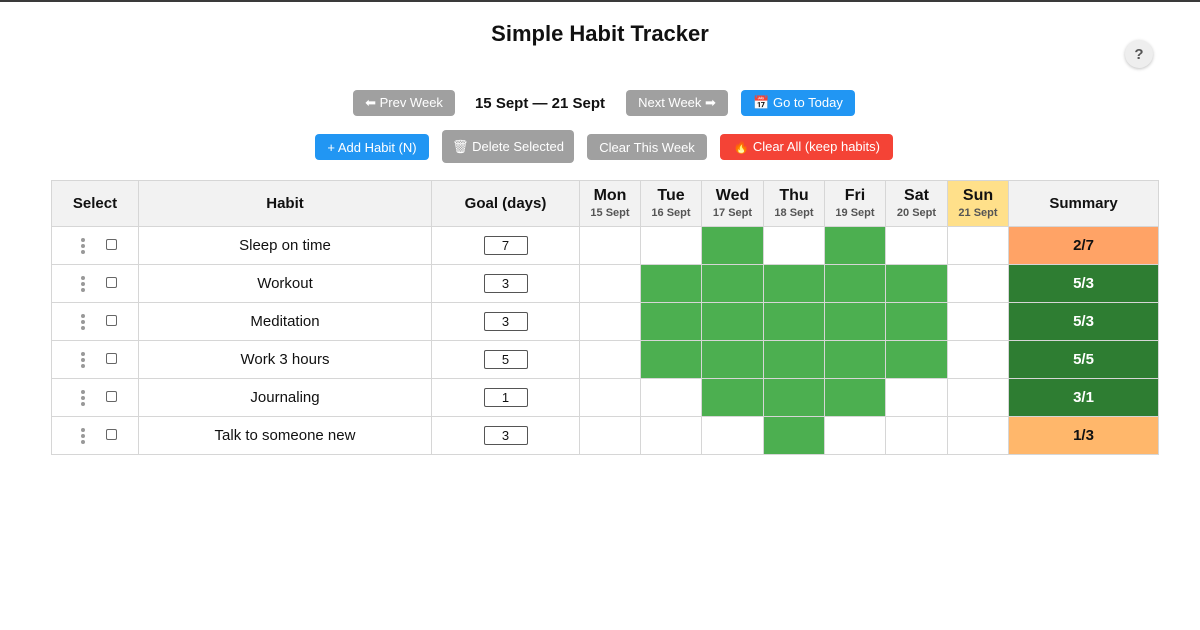 Image resolution: width=1200 pixels, height=630 pixels. Describe the element at coordinates (1139, 54) in the screenshot. I see `help-button: ?` at that location.